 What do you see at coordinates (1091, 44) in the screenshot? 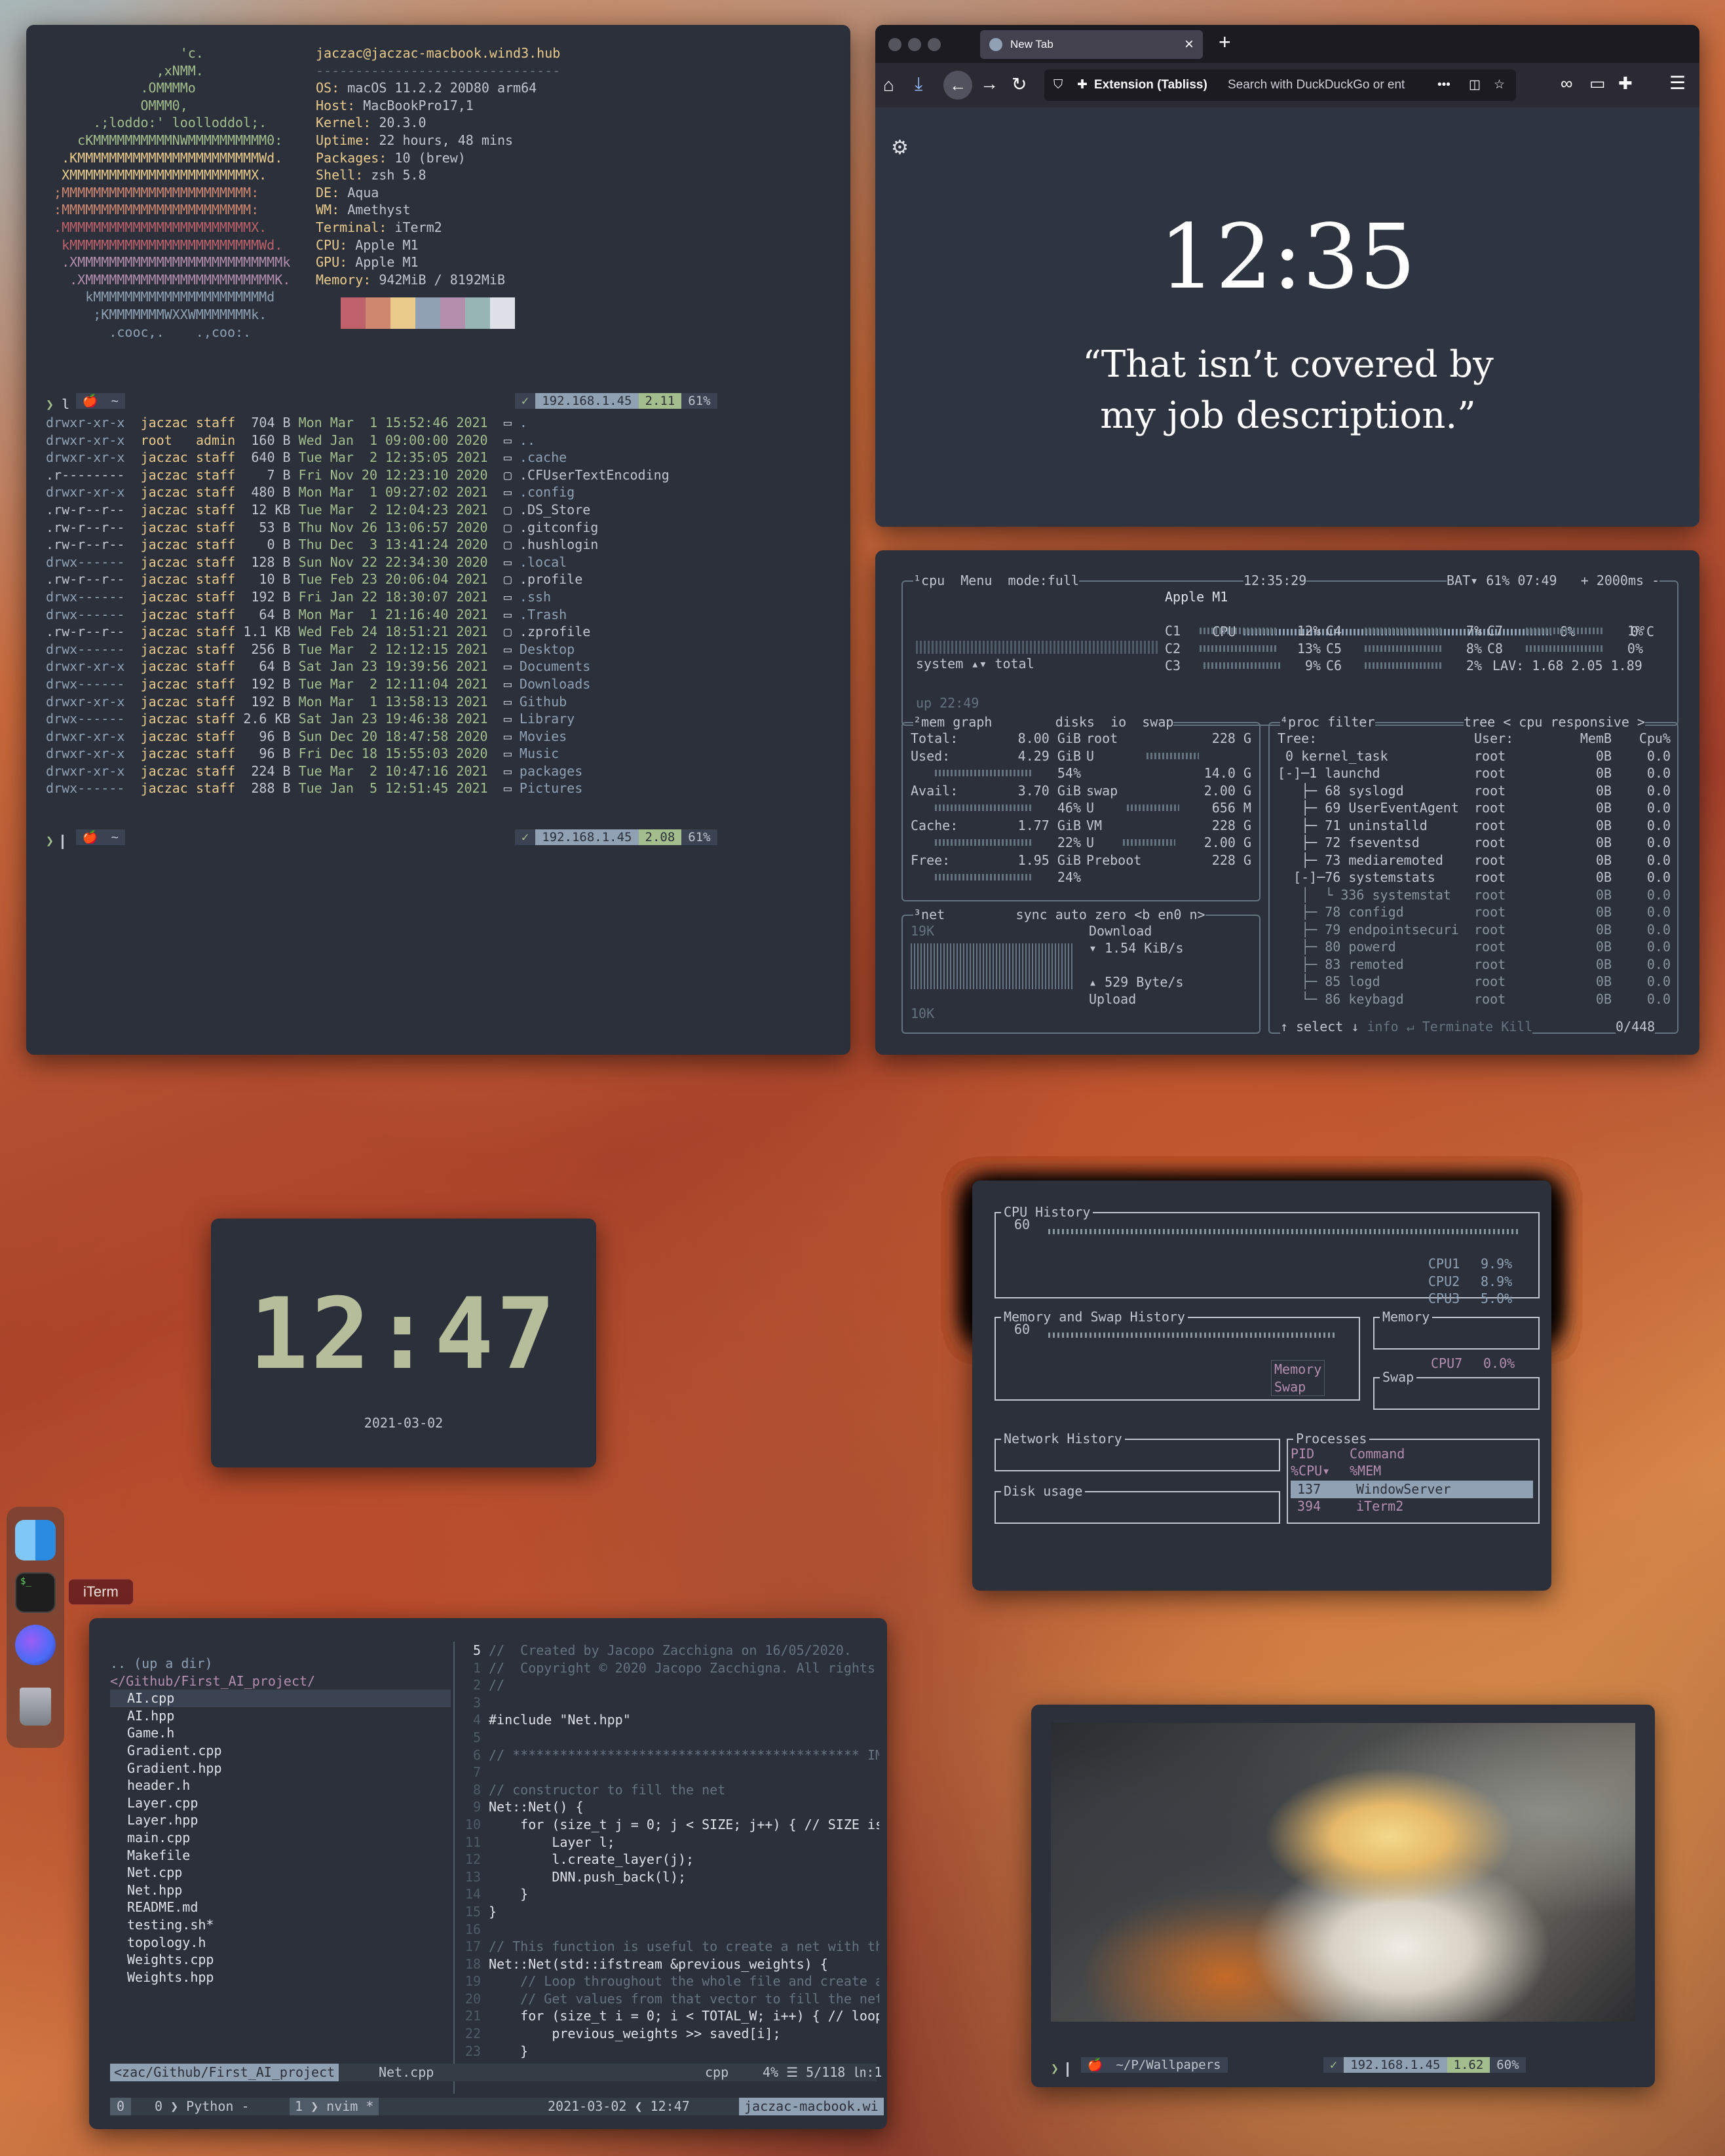
I see `tab-new-tab: New Tab ×` at bounding box center [1091, 44].